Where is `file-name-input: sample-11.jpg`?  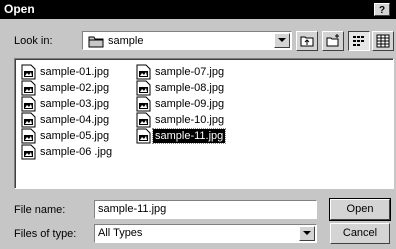 file-name-input: sample-11.jpg is located at coordinates (205, 209).